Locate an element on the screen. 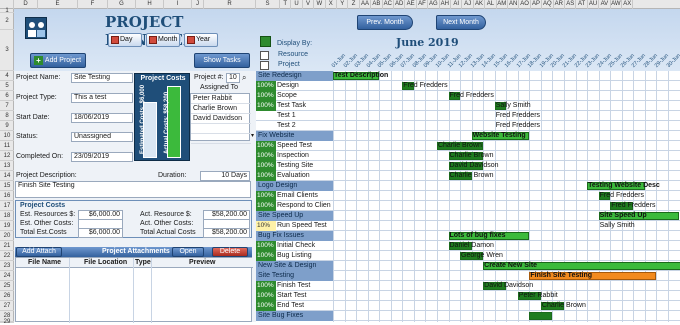 This screenshot has height=325, width=680. project-number-field: 10 is located at coordinates (233, 78).